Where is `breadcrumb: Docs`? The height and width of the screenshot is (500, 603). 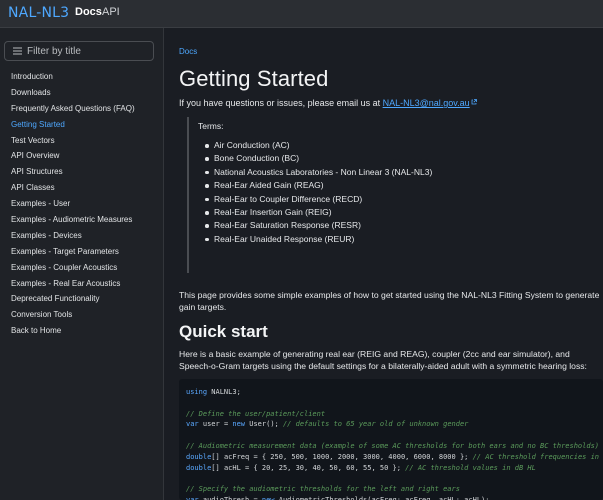 breadcrumb: Docs is located at coordinates (188, 51).